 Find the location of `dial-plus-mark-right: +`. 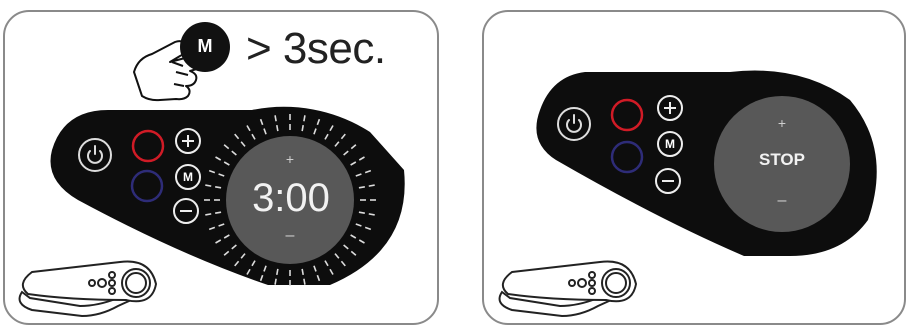

dial-plus-mark-right: + is located at coordinates (782, 123).